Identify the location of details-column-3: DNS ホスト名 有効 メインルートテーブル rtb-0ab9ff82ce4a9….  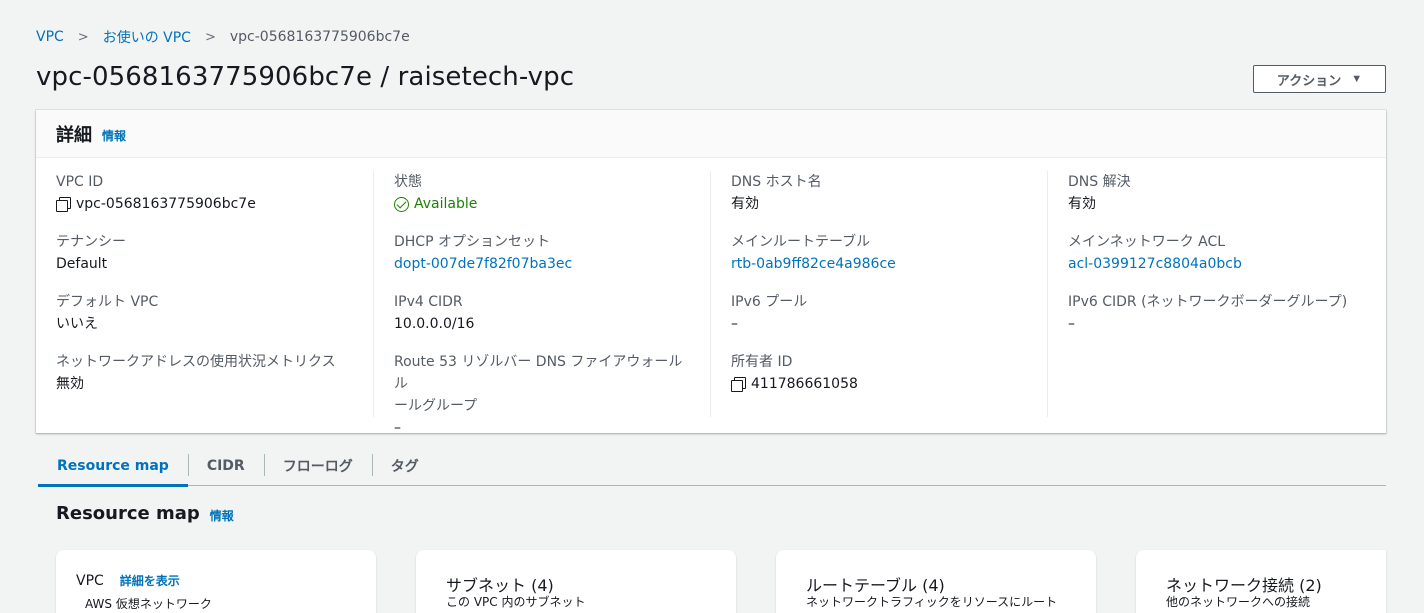
(878, 294).